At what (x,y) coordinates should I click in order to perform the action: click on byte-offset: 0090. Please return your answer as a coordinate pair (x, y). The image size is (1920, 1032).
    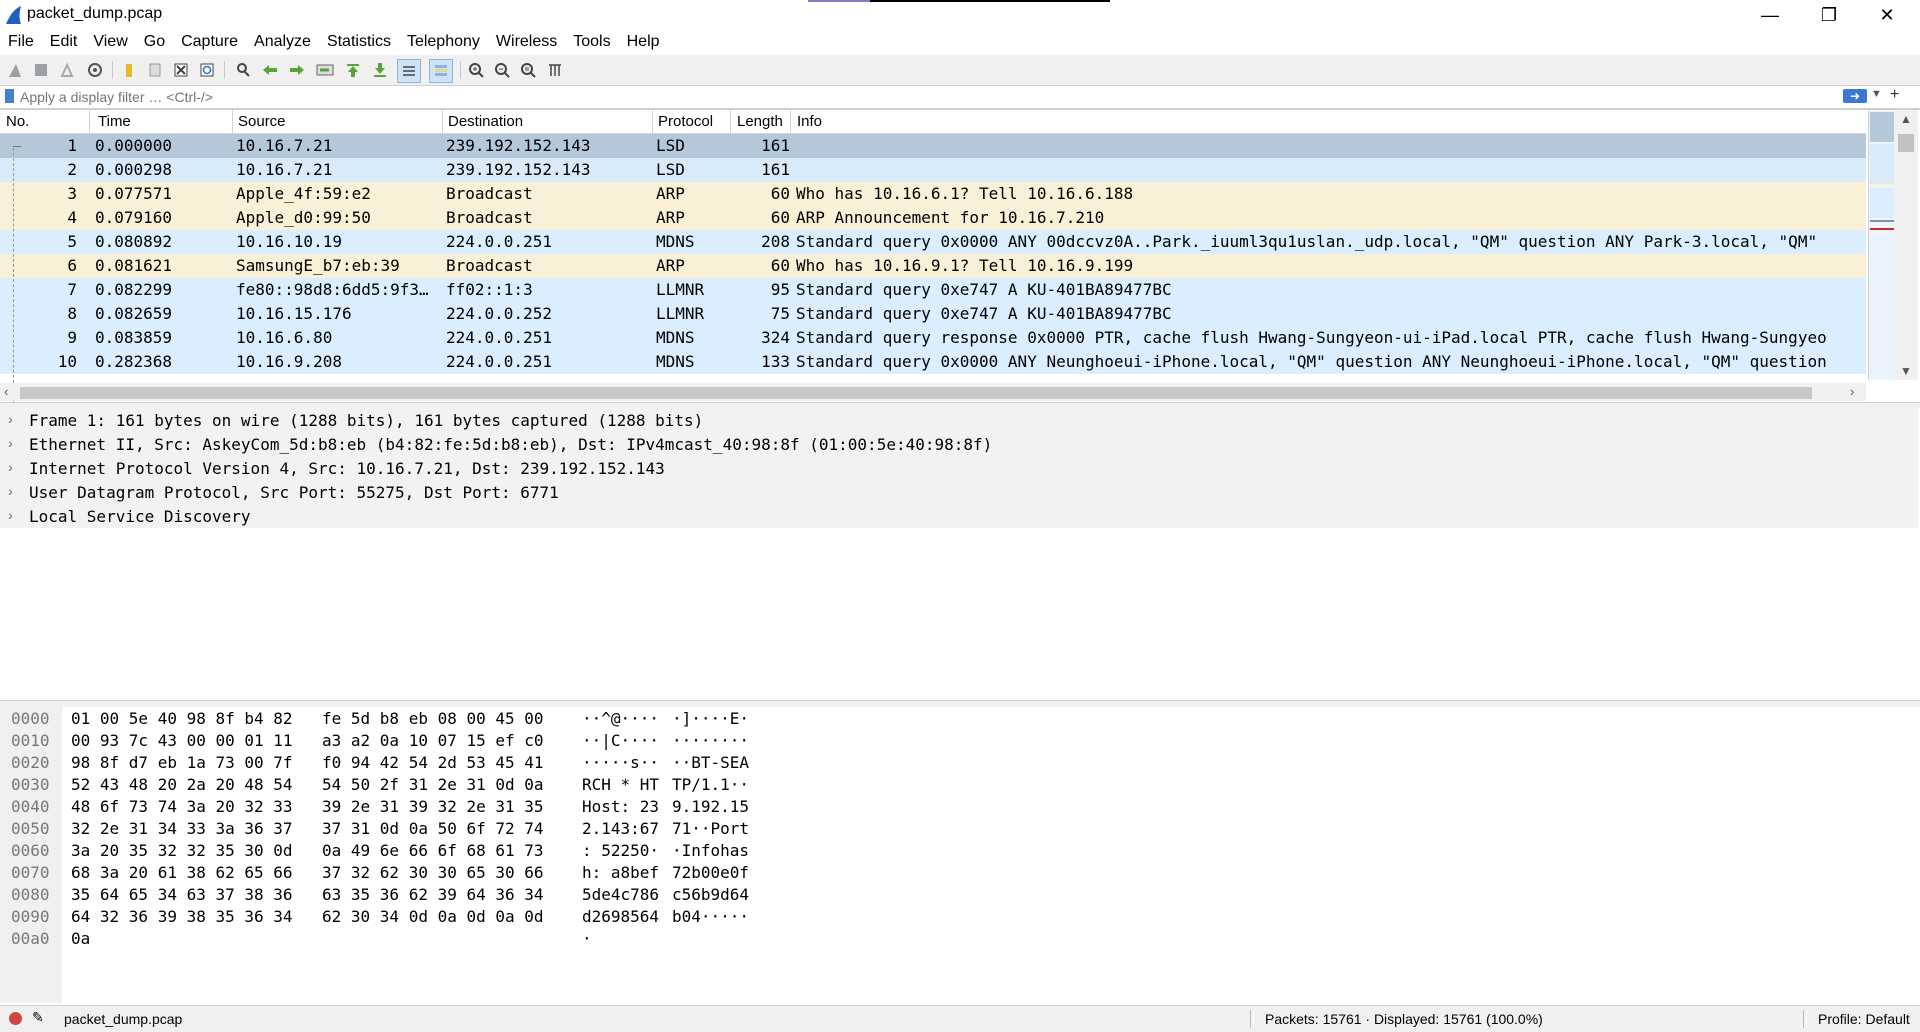
    Looking at the image, I should click on (30, 916).